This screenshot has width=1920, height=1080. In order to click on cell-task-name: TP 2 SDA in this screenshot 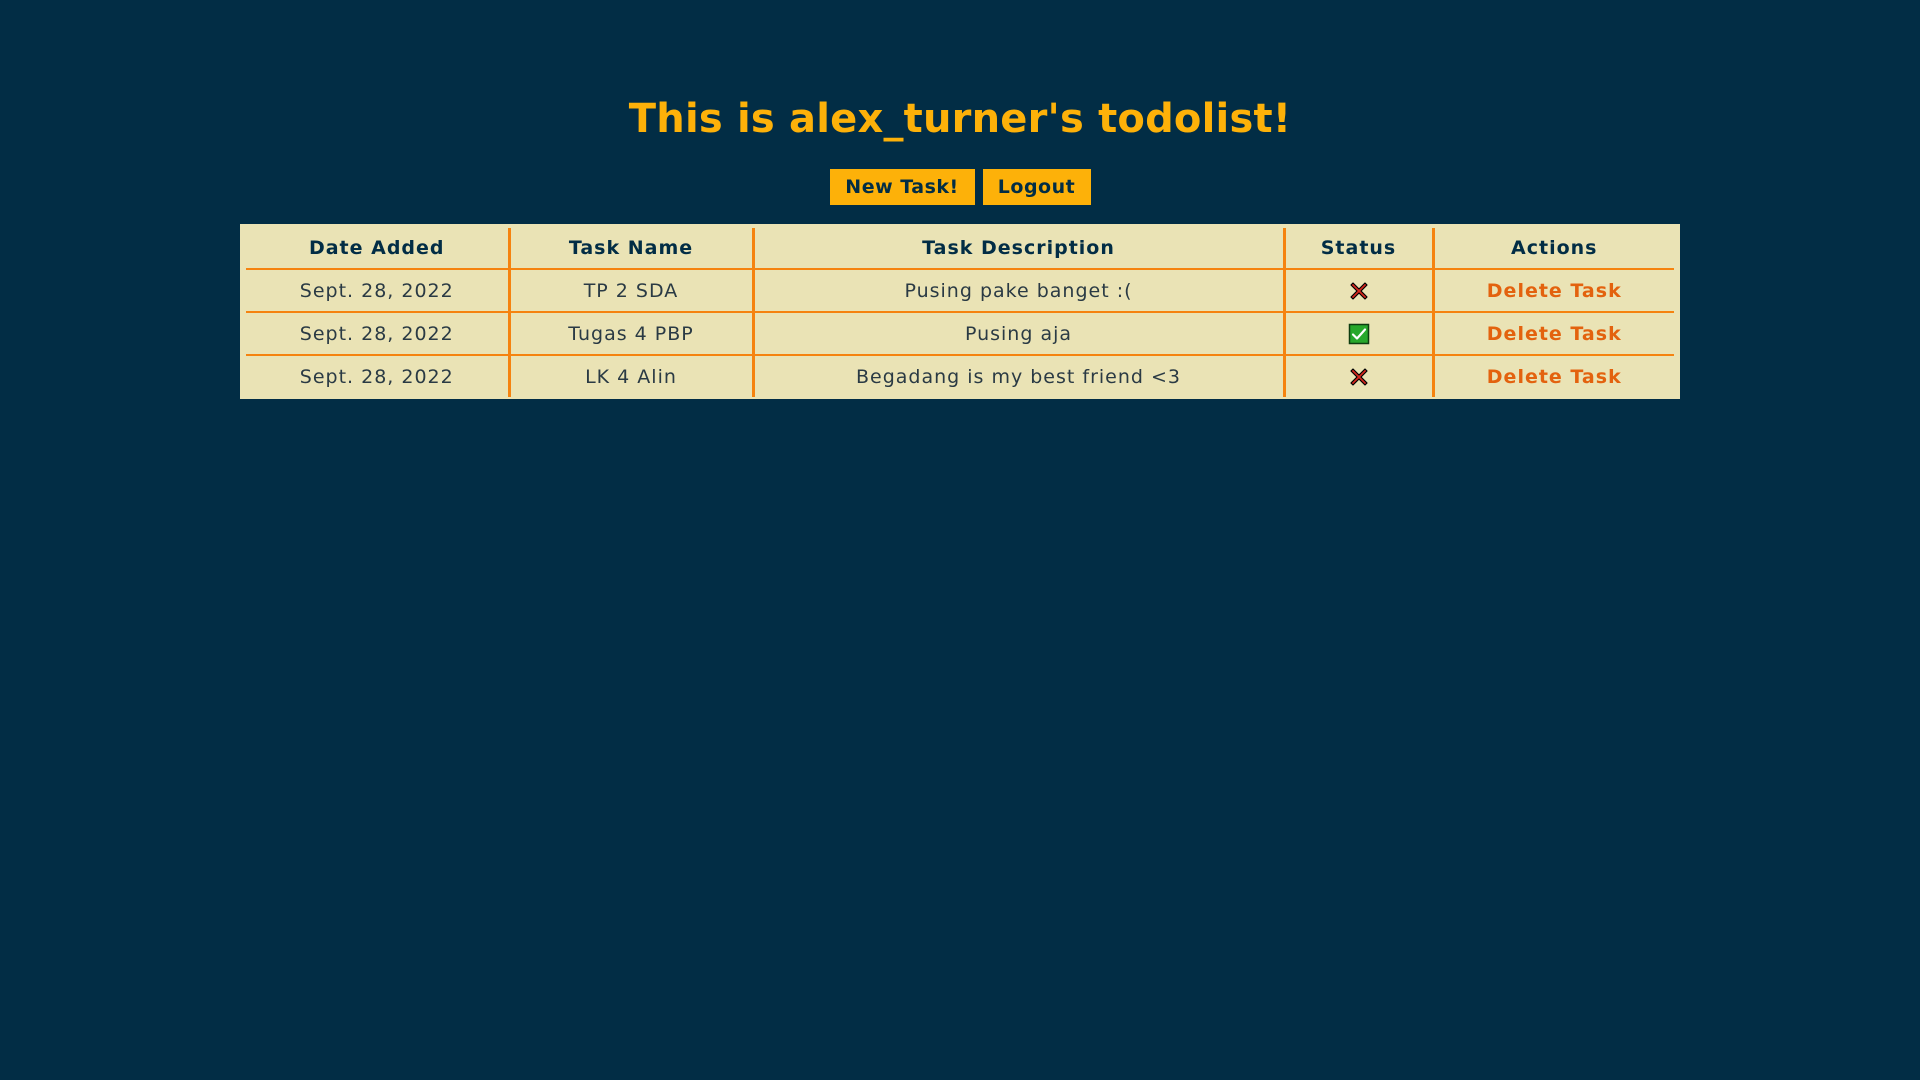, I will do `click(630, 291)`.